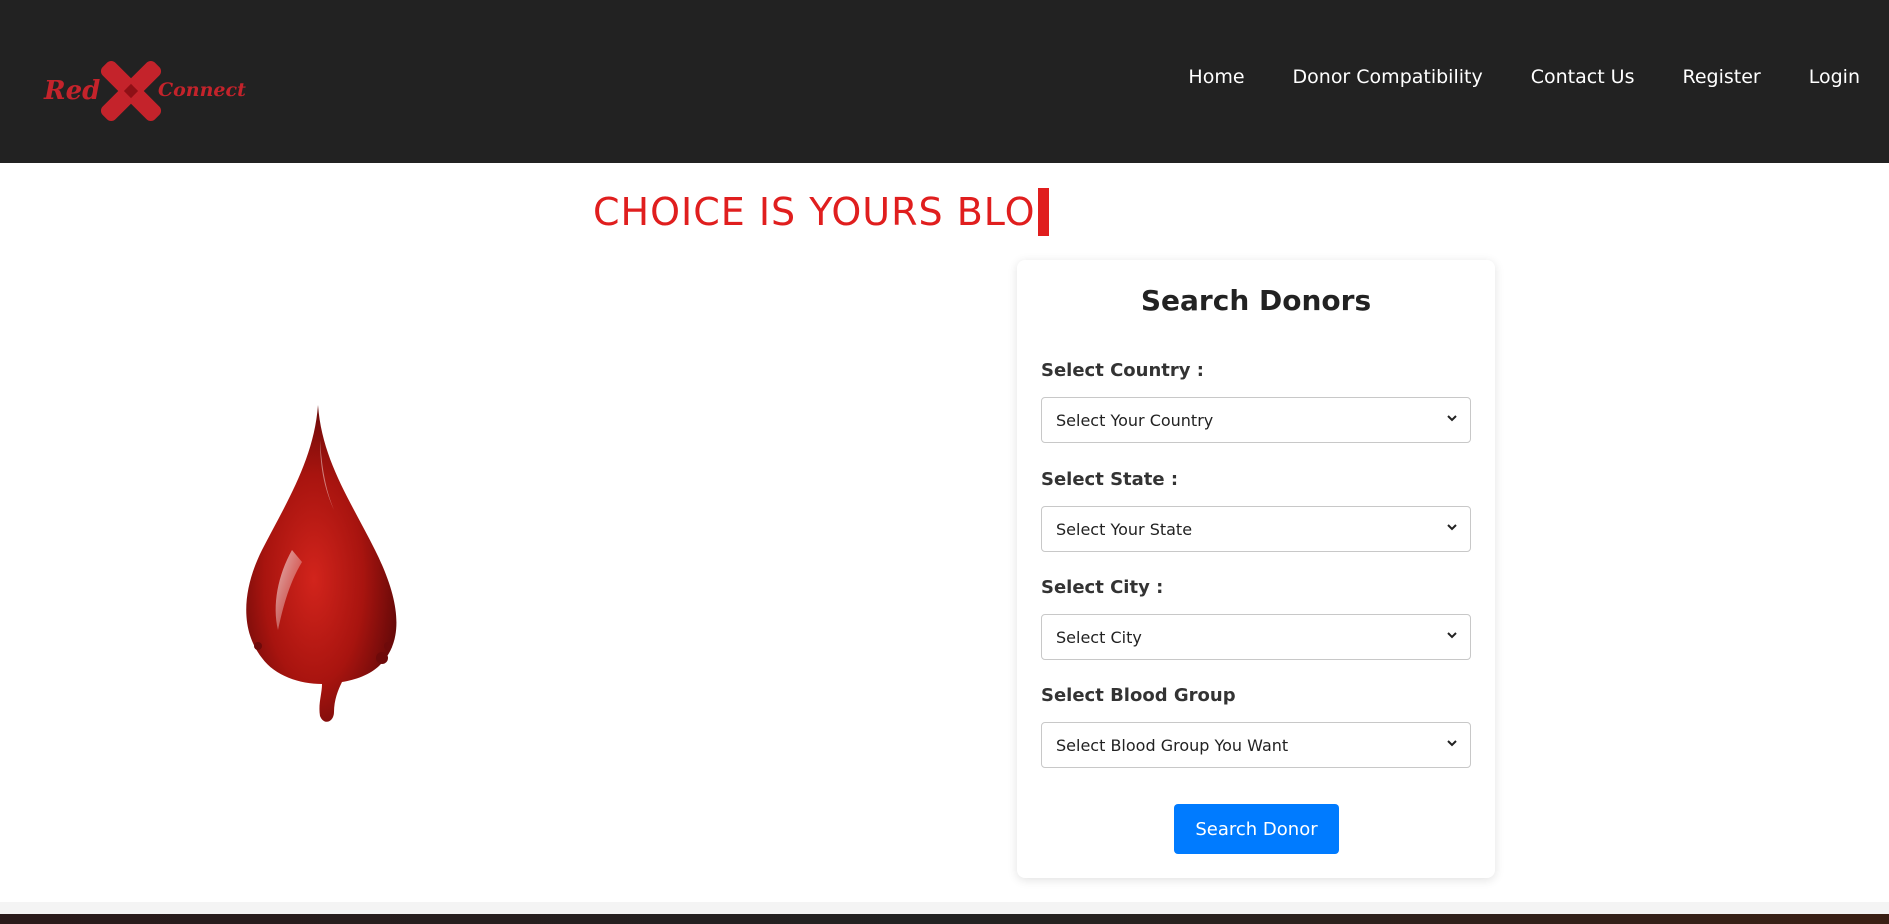 This screenshot has width=1889, height=924. Describe the element at coordinates (1256, 300) in the screenshot. I see `card-title: Search Donors` at that location.